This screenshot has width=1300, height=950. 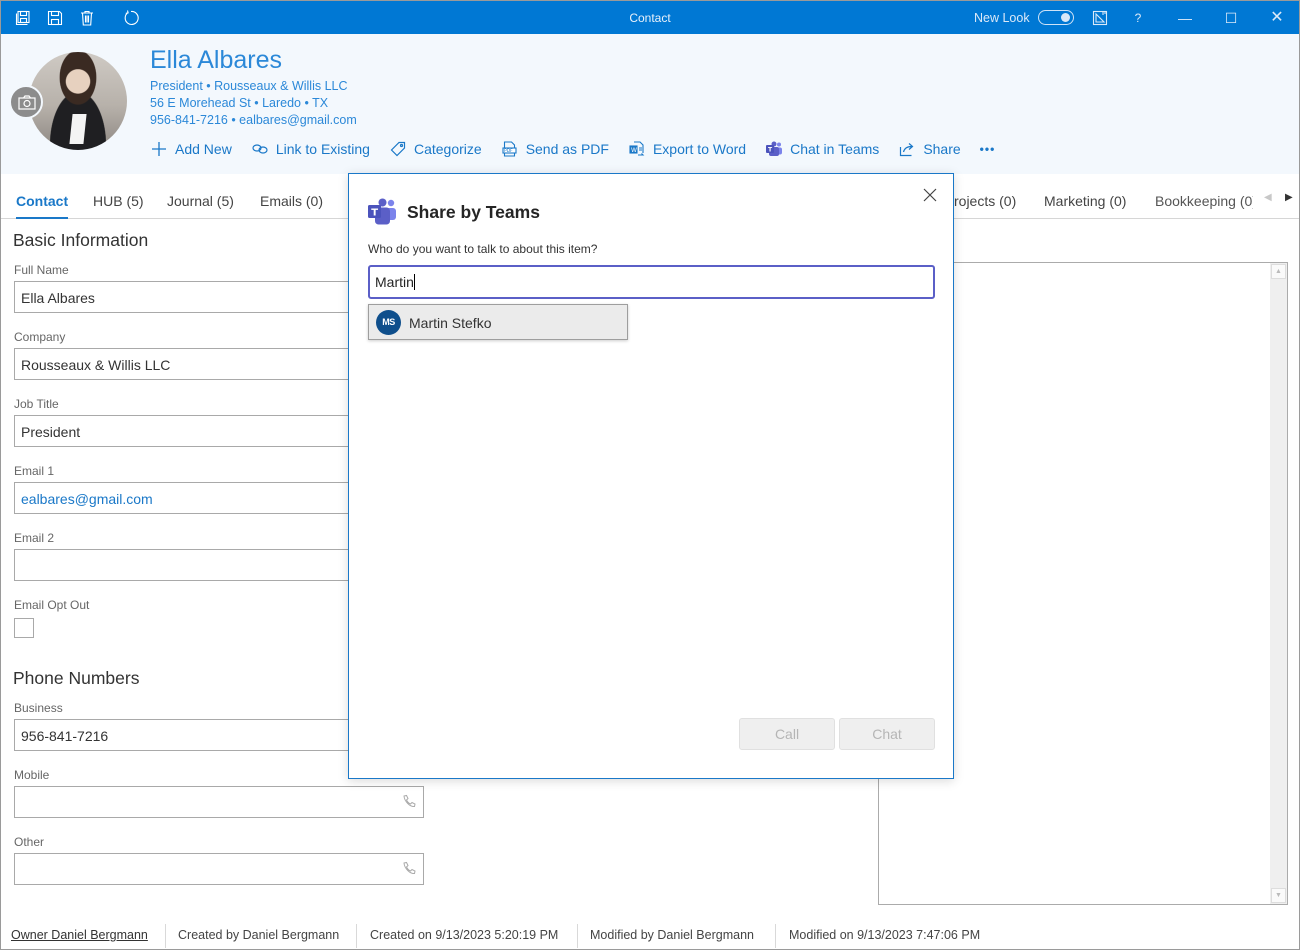 I want to click on refresh-icon, so click(x=131, y=18).